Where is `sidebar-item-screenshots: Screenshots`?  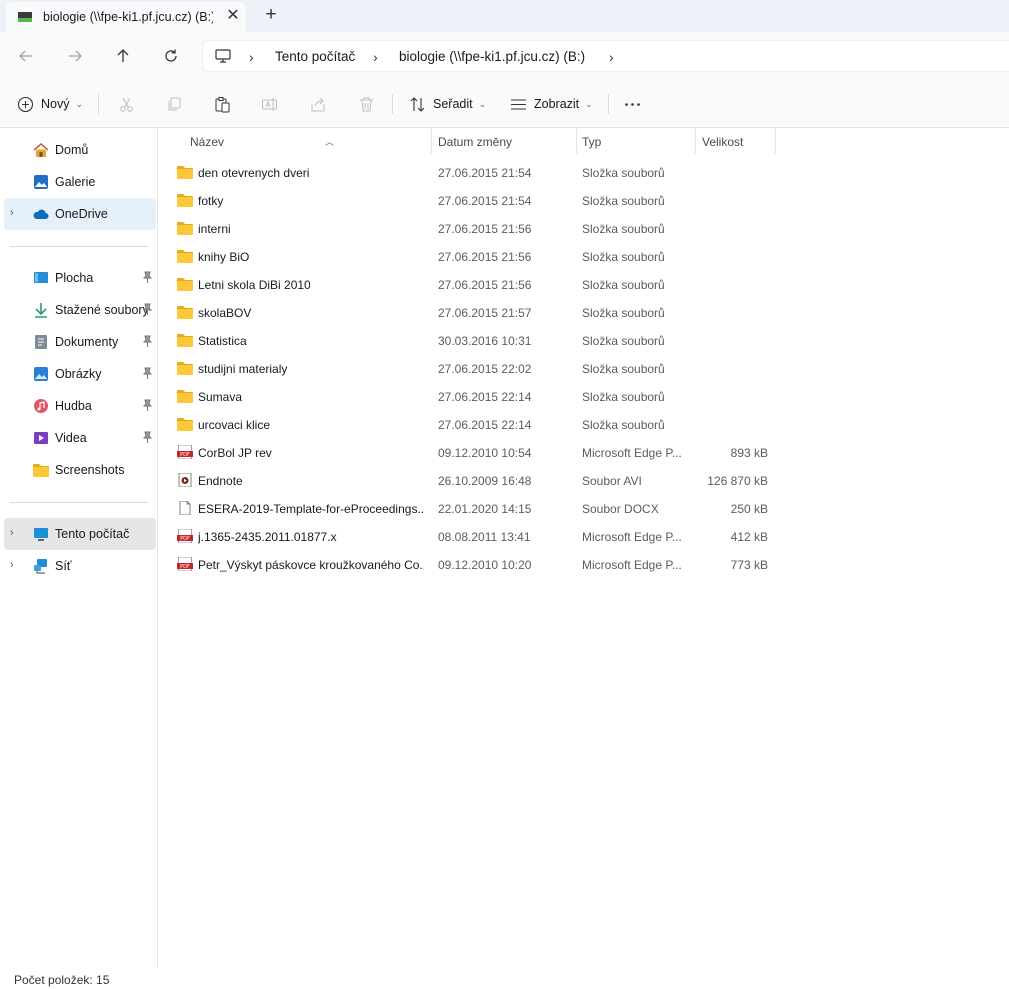
sidebar-item-screenshots: Screenshots is located at coordinates (80, 470).